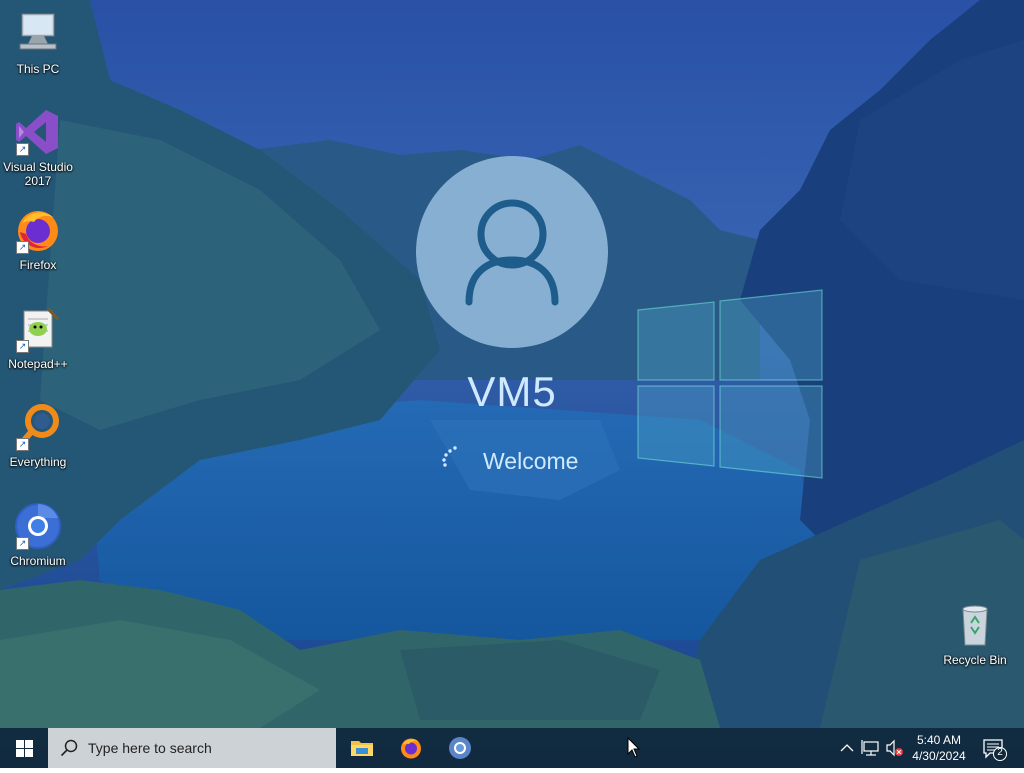 This screenshot has width=1024, height=773. Describe the element at coordinates (38, 230) in the screenshot. I see `firefox-icon: ↗` at that location.